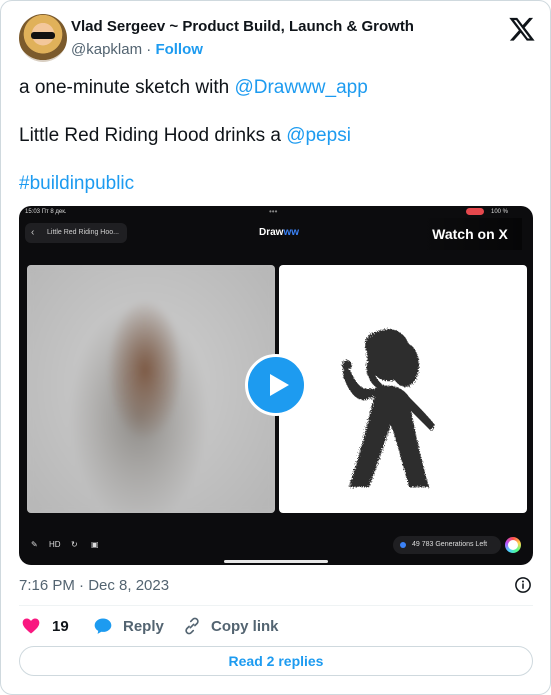 The height and width of the screenshot is (695, 551). I want to click on play-button, so click(276, 385).